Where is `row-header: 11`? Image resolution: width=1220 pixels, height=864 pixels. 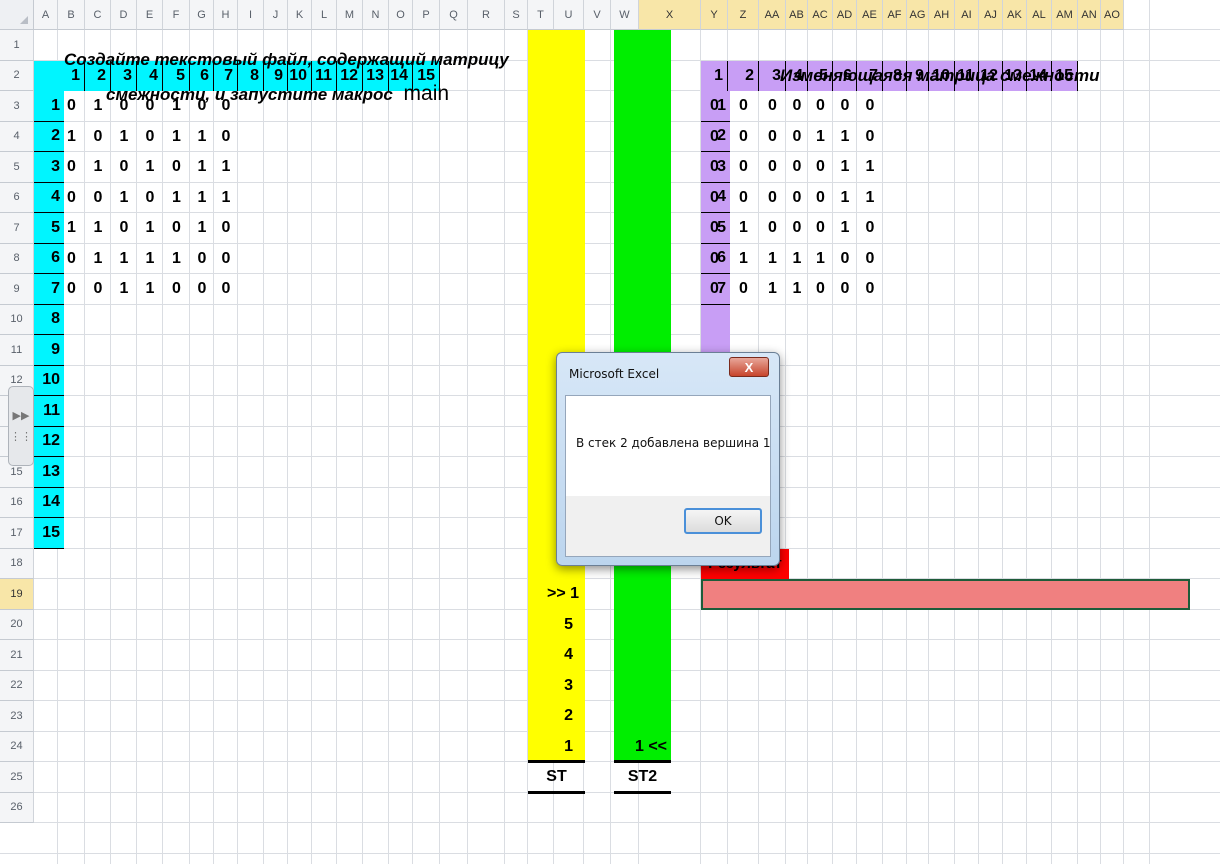
row-header: 11 is located at coordinates (17, 350).